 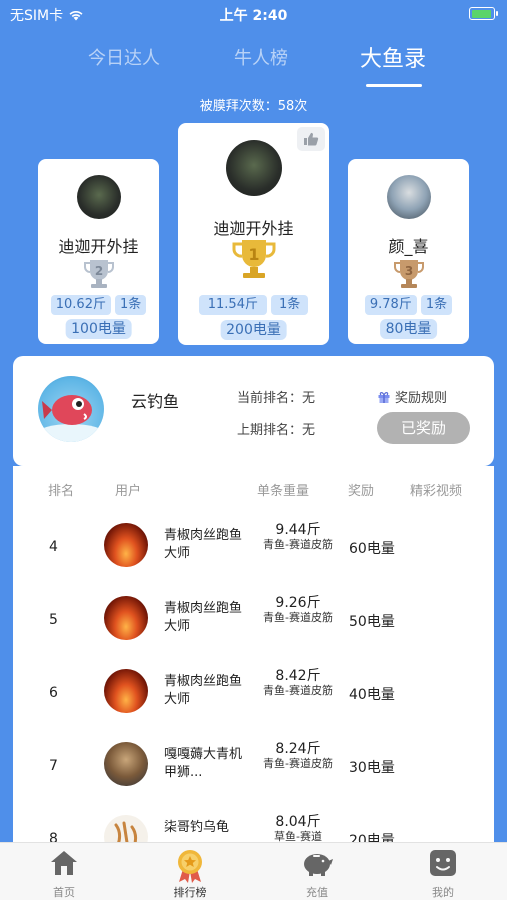 I want to click on profile-icon, so click(x=443, y=863).